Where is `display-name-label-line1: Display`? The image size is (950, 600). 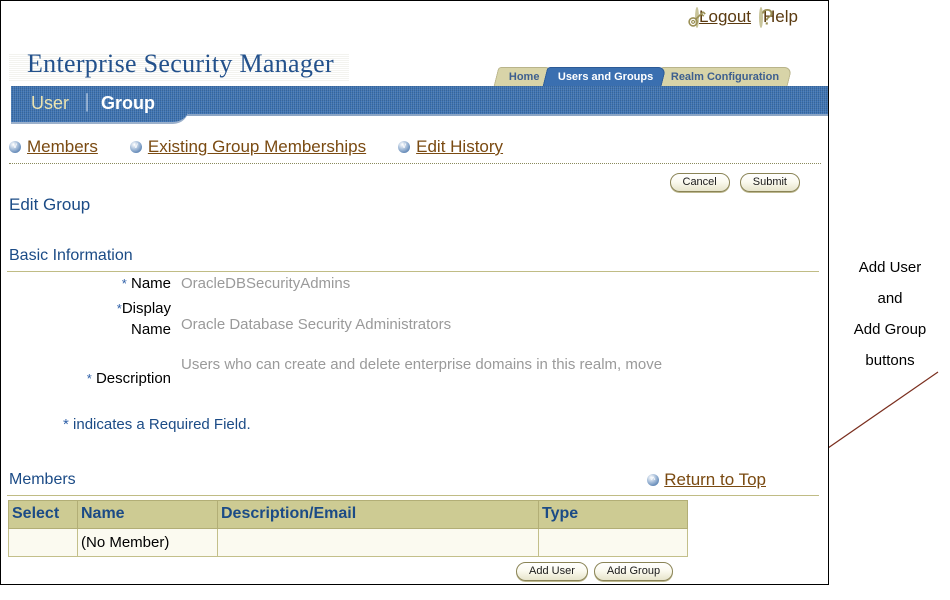
display-name-label-line1: Display is located at coordinates (146, 308).